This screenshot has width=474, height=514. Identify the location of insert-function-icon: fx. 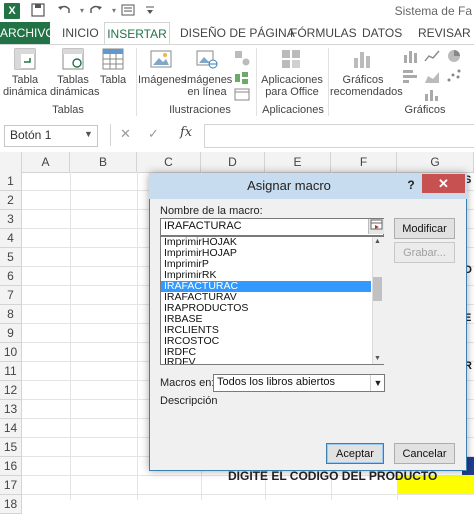
(186, 132).